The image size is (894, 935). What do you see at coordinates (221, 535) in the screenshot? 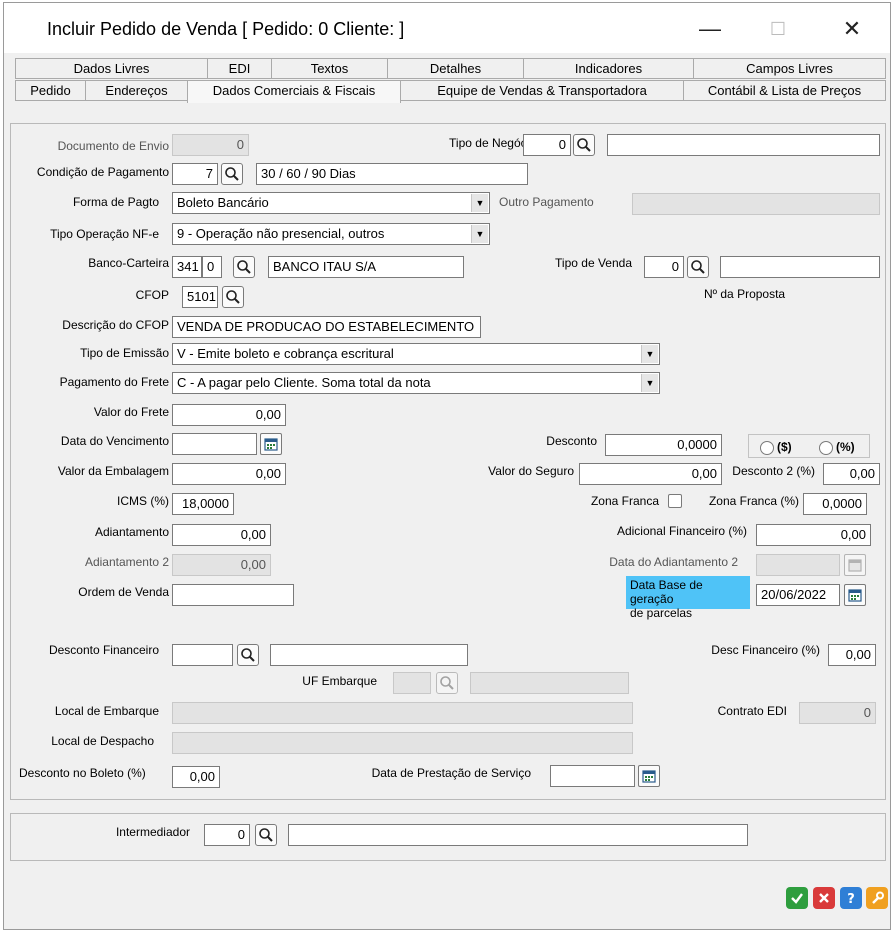
I see `adiantamento-field: 0,00` at bounding box center [221, 535].